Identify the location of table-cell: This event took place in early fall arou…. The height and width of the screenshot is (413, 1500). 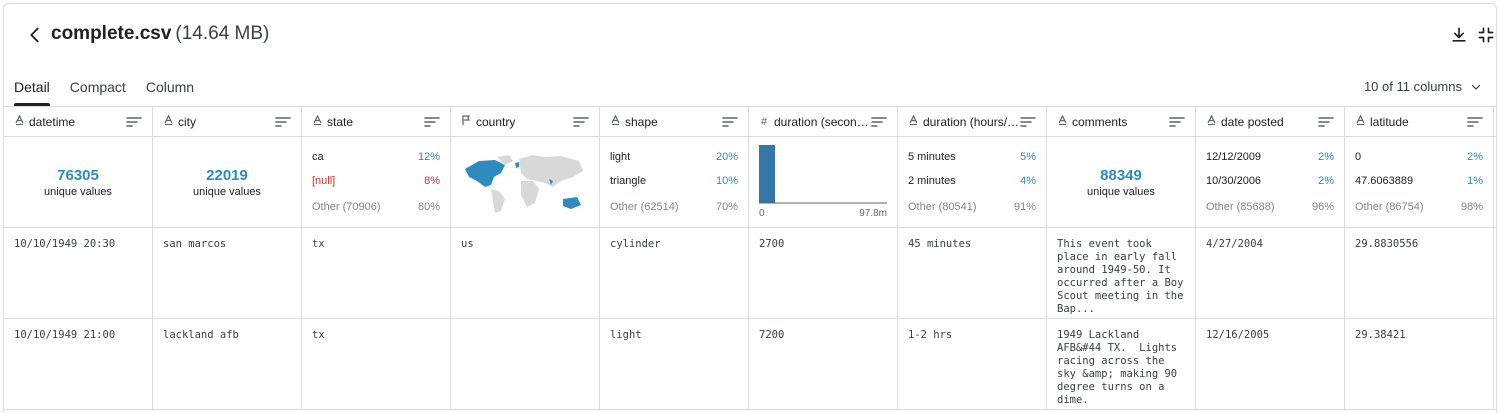
(1121, 273).